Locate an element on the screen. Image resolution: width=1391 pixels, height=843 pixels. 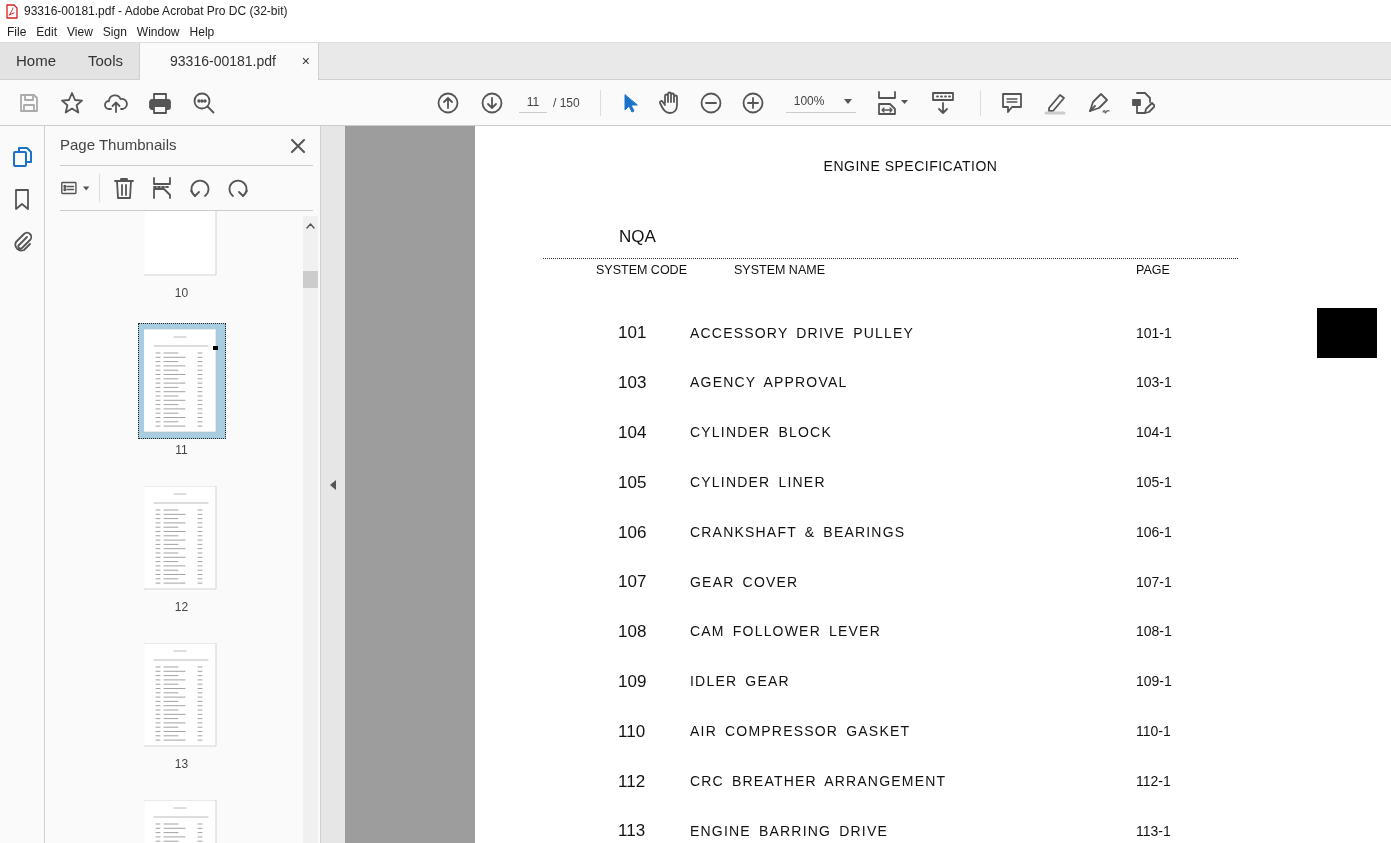
column-header: SYSTEM NAME is located at coordinates (780, 270).